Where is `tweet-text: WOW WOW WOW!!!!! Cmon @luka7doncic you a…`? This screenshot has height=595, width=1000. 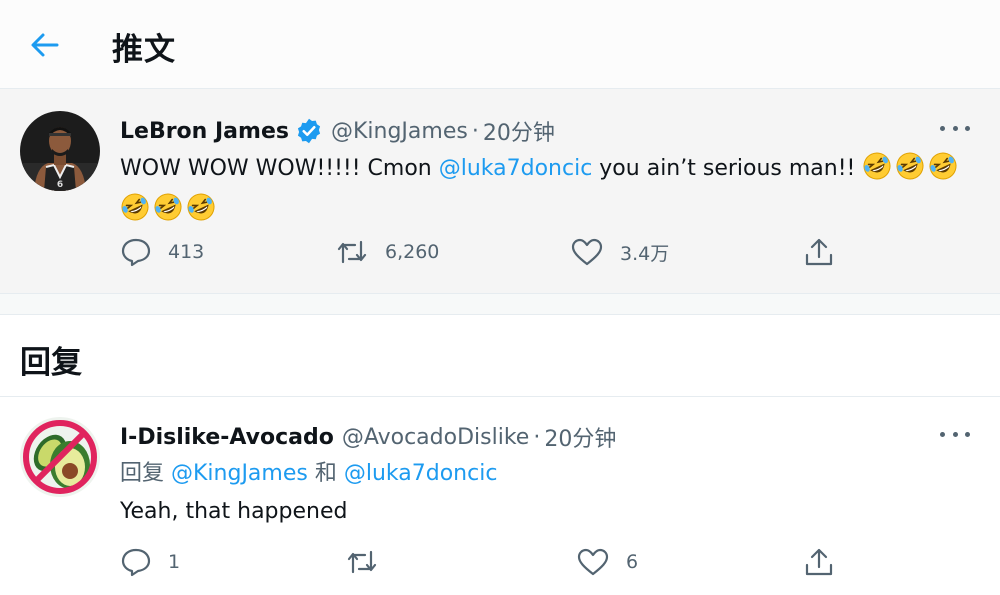 tweet-text: WOW WOW WOW!!!!! Cmon @luka7doncic you a… is located at coordinates (545, 192).